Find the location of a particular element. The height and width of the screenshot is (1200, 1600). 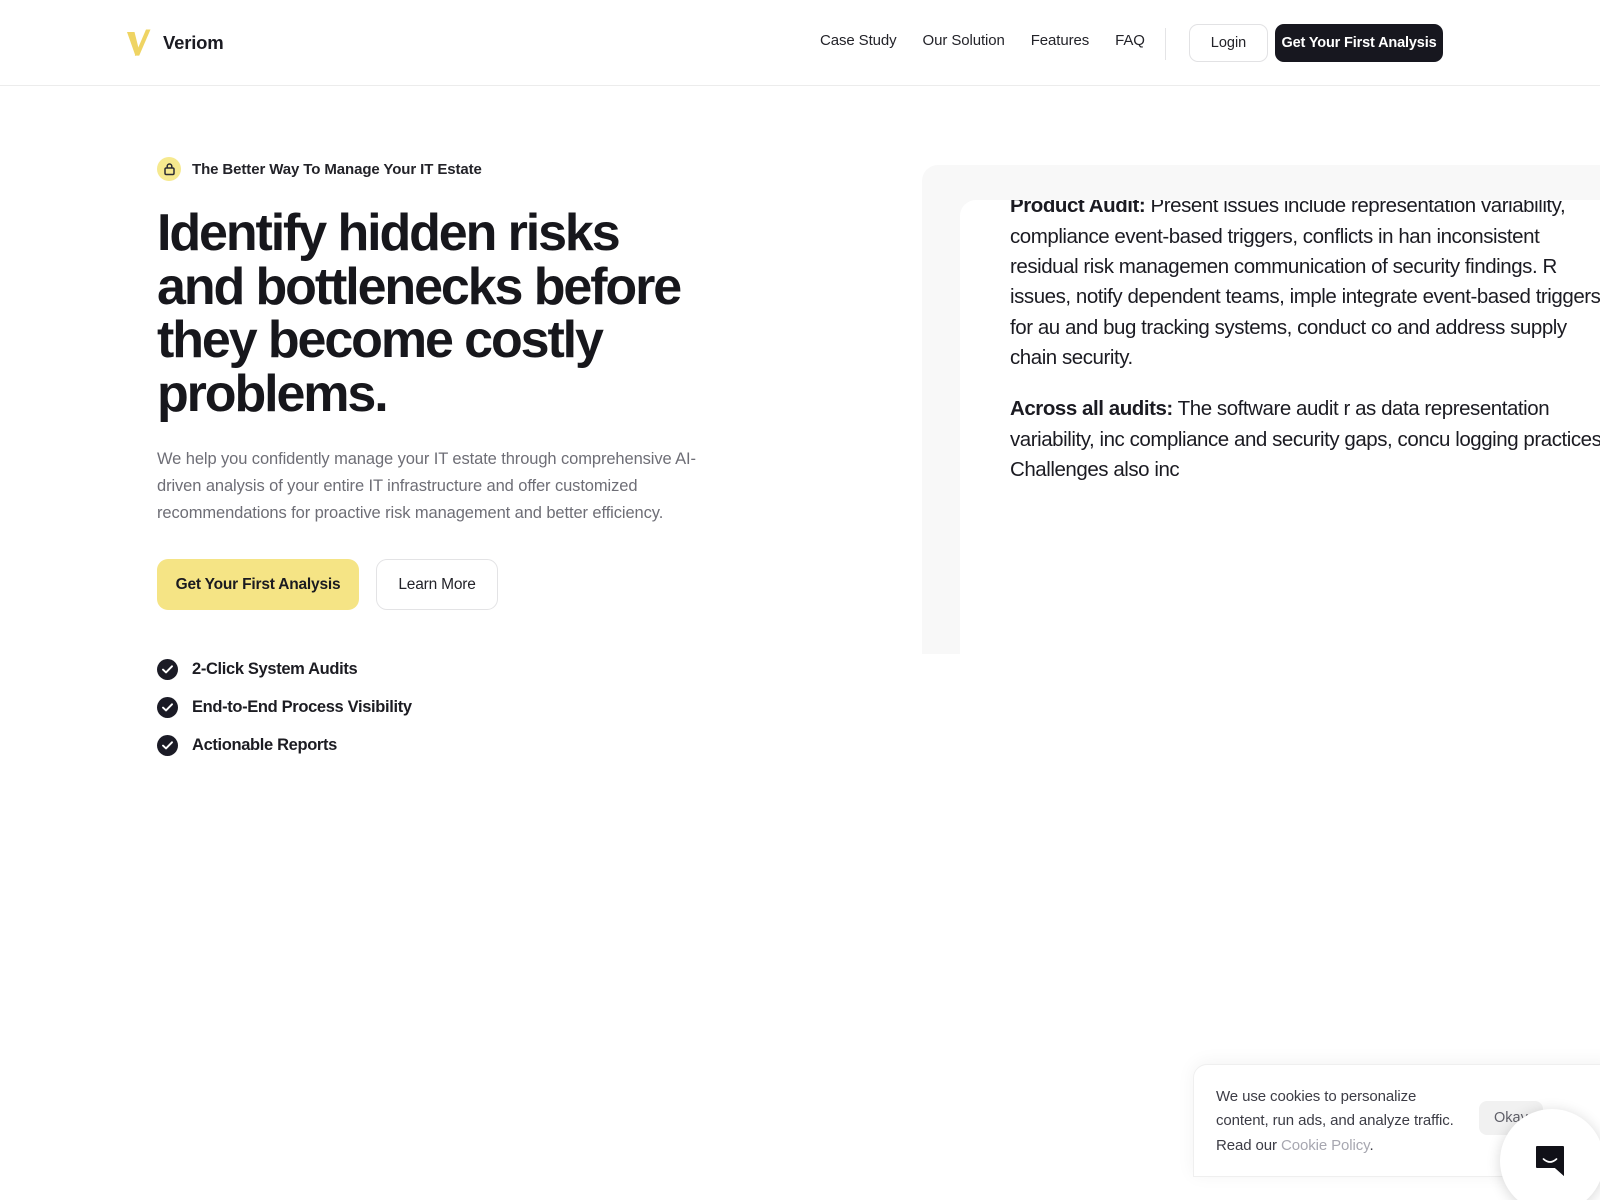

feature-label: 2-Click System Audits is located at coordinates (275, 668).